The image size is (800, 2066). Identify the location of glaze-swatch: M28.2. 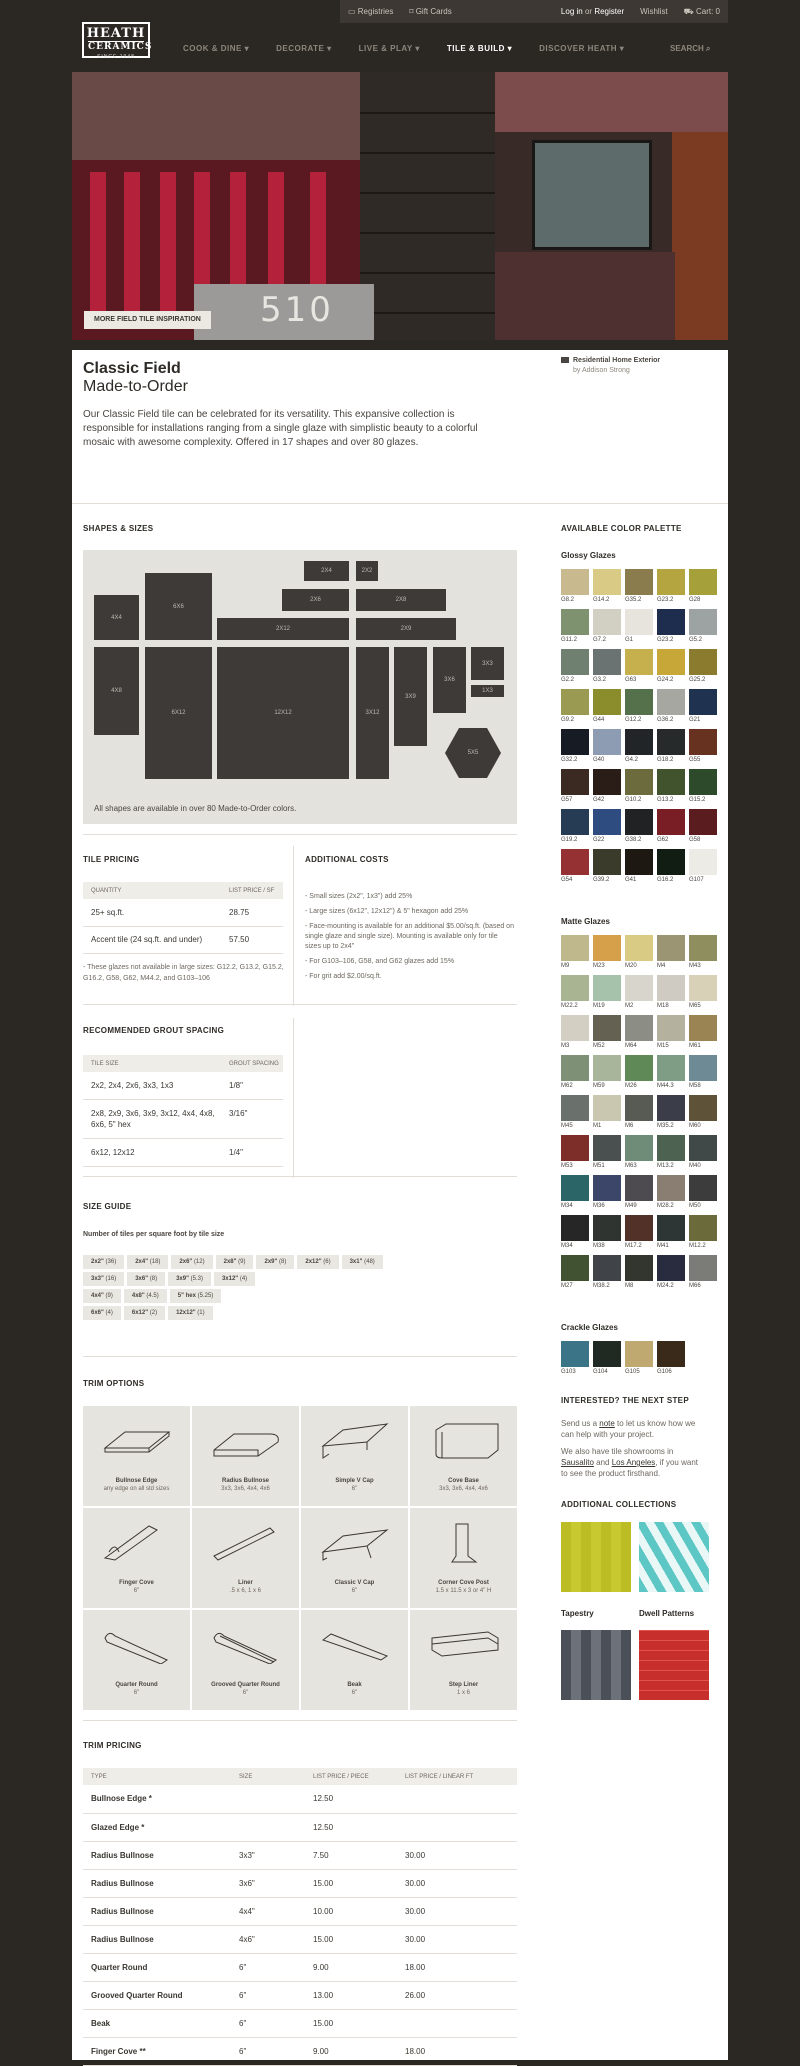
(671, 1192).